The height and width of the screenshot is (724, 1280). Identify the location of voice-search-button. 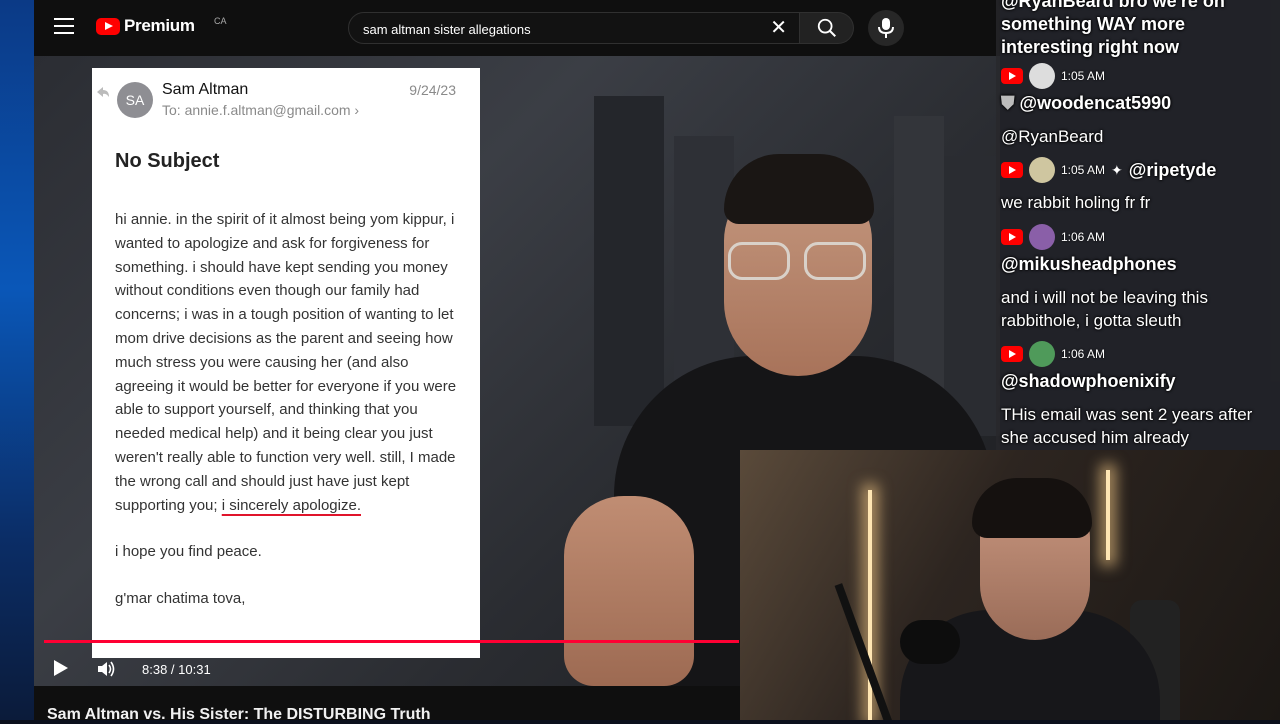
(886, 28).